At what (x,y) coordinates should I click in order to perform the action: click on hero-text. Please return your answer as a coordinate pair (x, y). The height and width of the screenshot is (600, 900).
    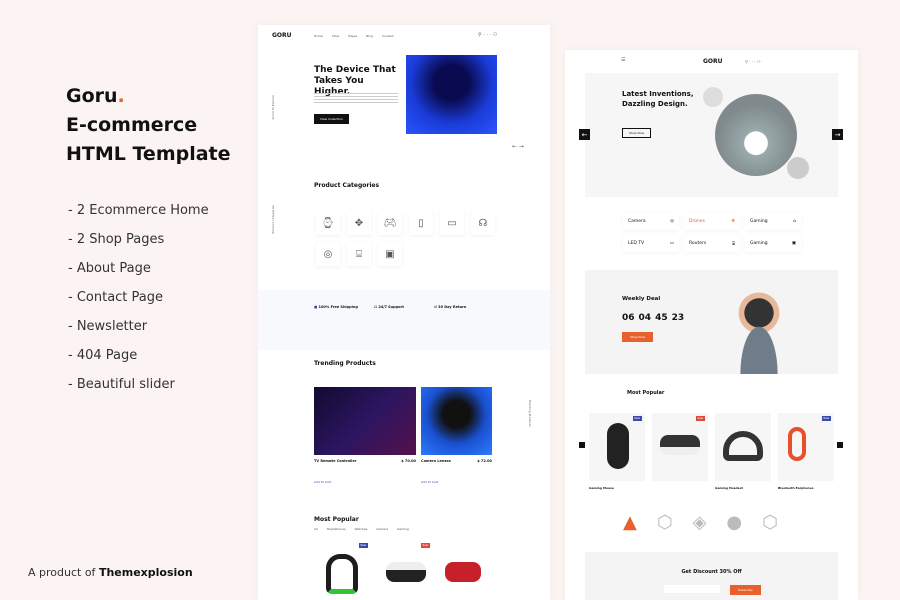
    Looking at the image, I should click on (356, 98).